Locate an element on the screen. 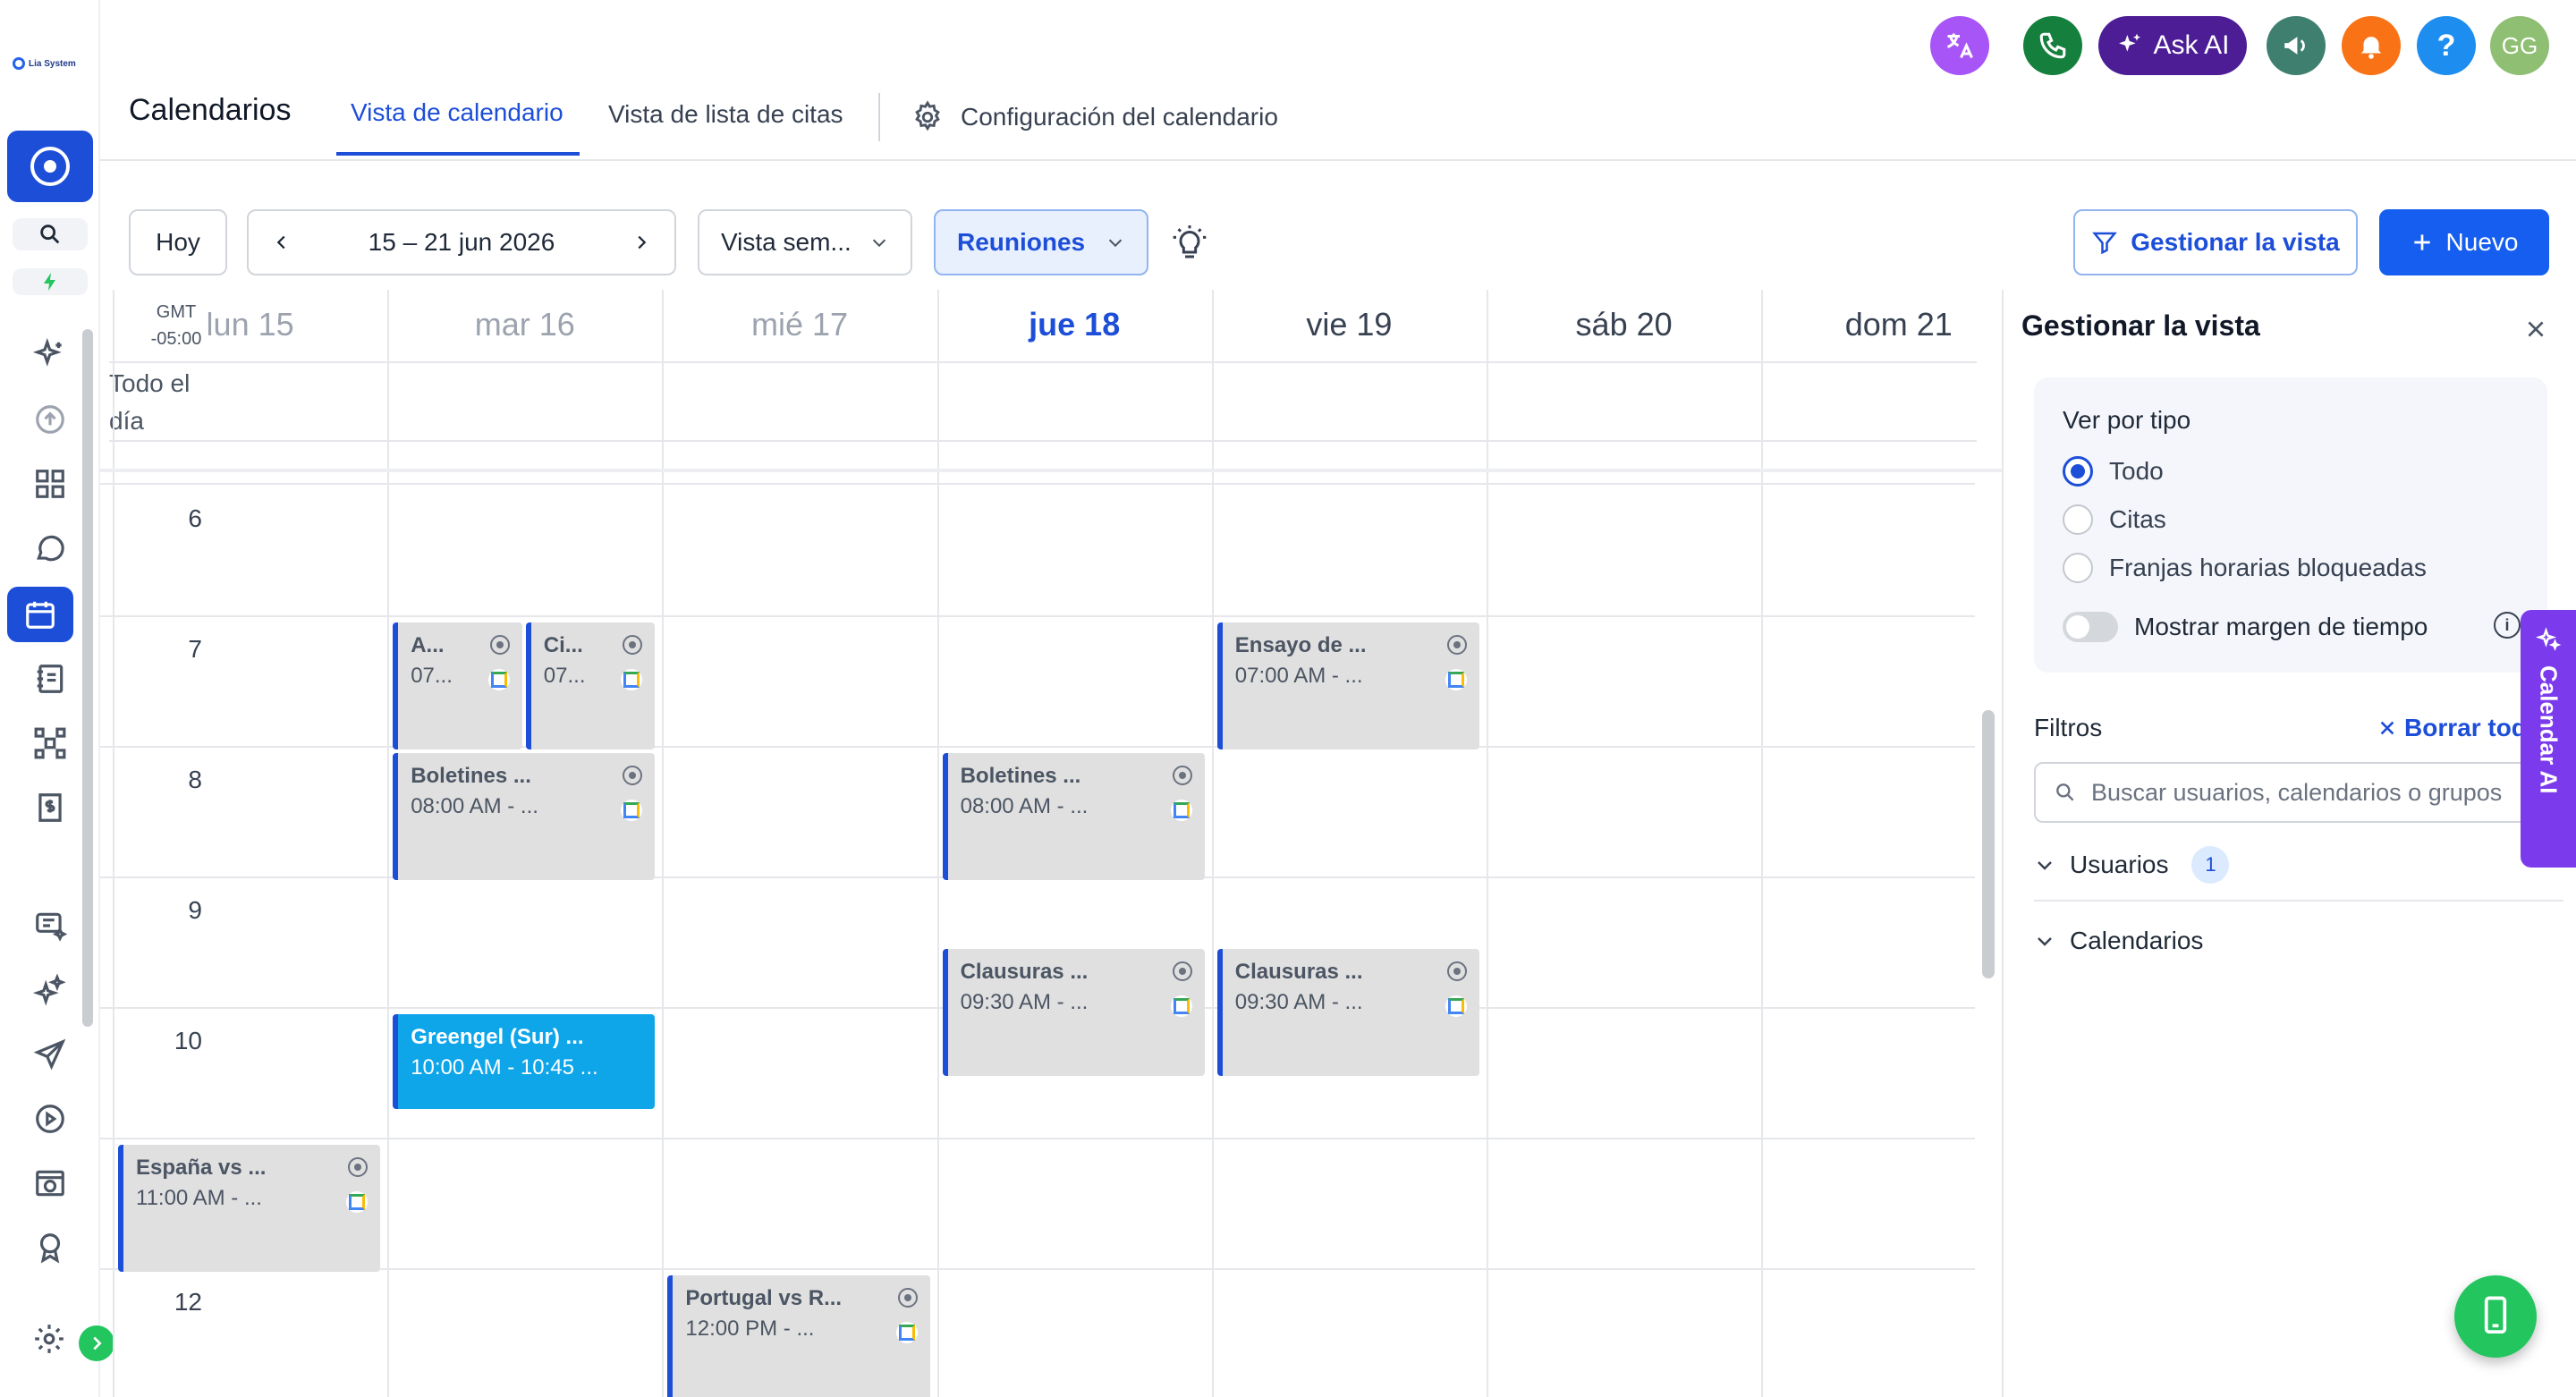  radio-option-appointments: Citas is located at coordinates (2114, 519).